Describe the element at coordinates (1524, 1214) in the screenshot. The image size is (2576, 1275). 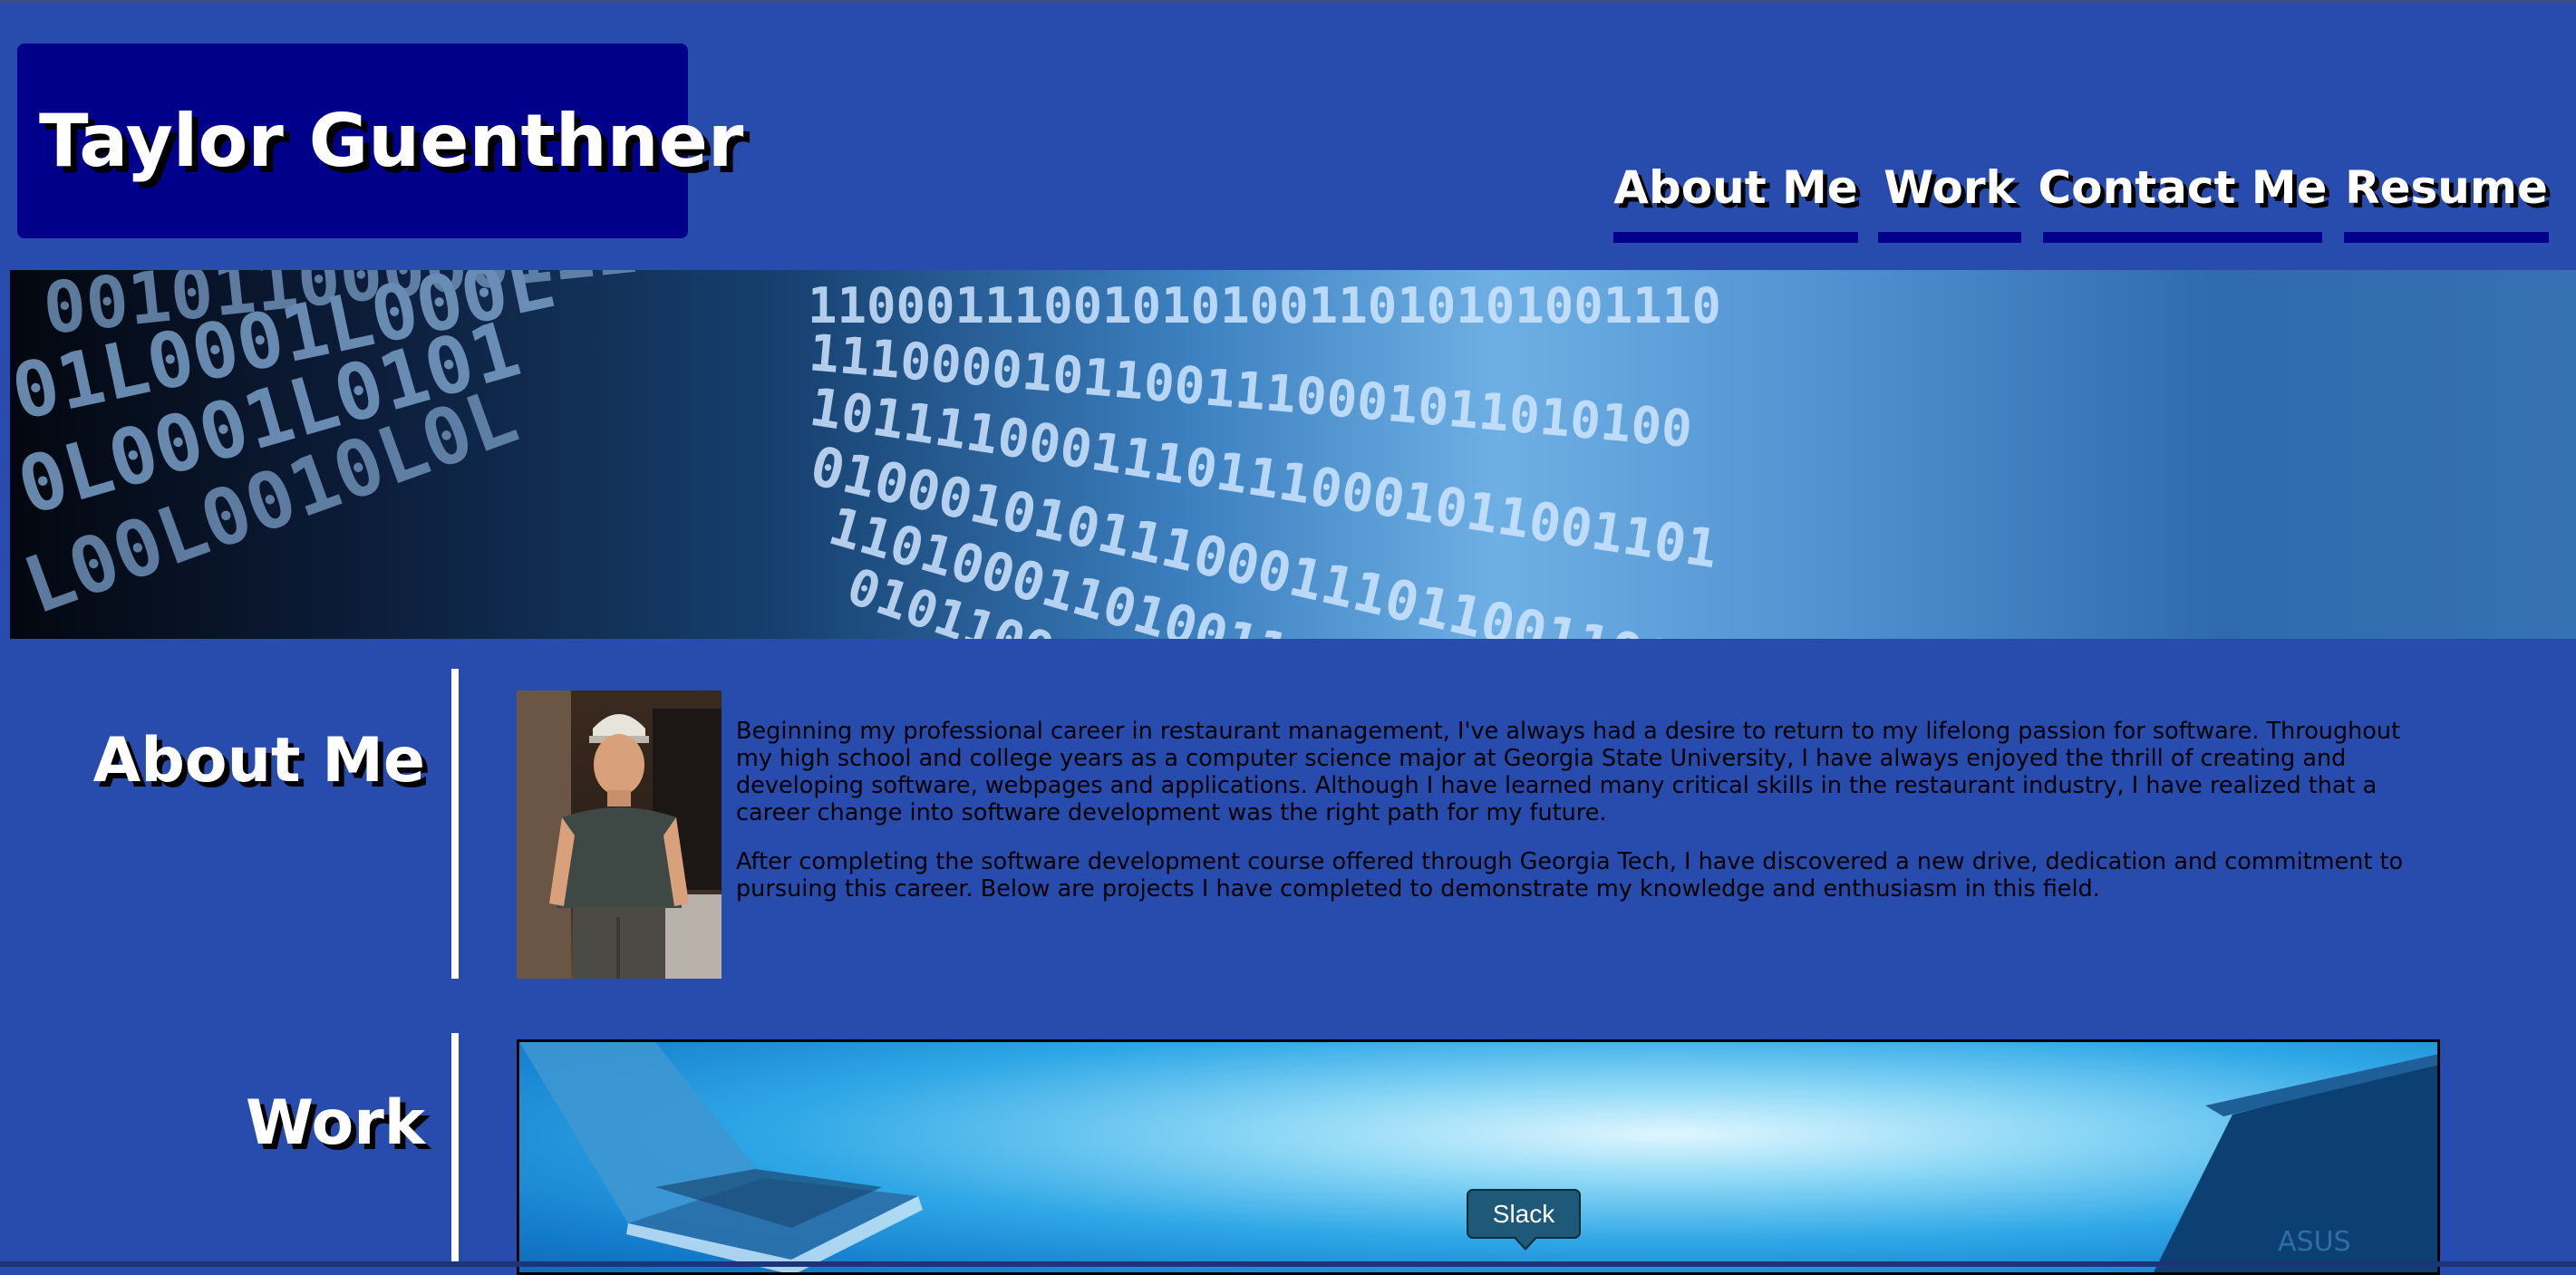
I see `slack-tooltip: Slack` at that location.